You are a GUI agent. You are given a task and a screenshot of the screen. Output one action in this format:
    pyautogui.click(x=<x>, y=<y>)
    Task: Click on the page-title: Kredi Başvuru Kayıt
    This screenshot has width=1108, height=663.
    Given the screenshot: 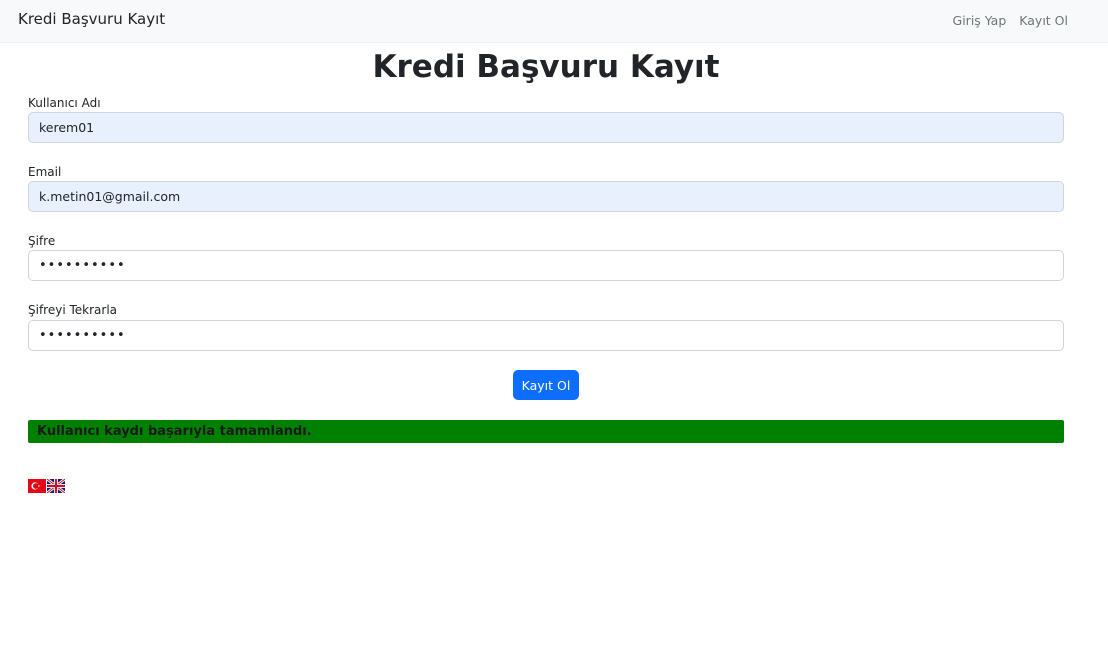 What is the action you would take?
    pyautogui.click(x=546, y=67)
    